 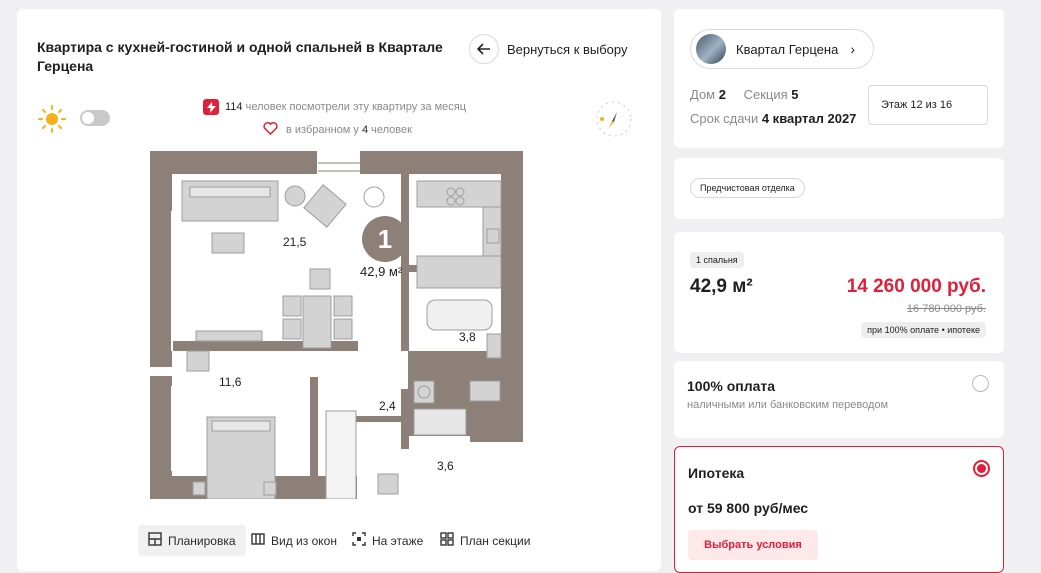 What do you see at coordinates (484, 49) in the screenshot?
I see `arrow-left-icon` at bounding box center [484, 49].